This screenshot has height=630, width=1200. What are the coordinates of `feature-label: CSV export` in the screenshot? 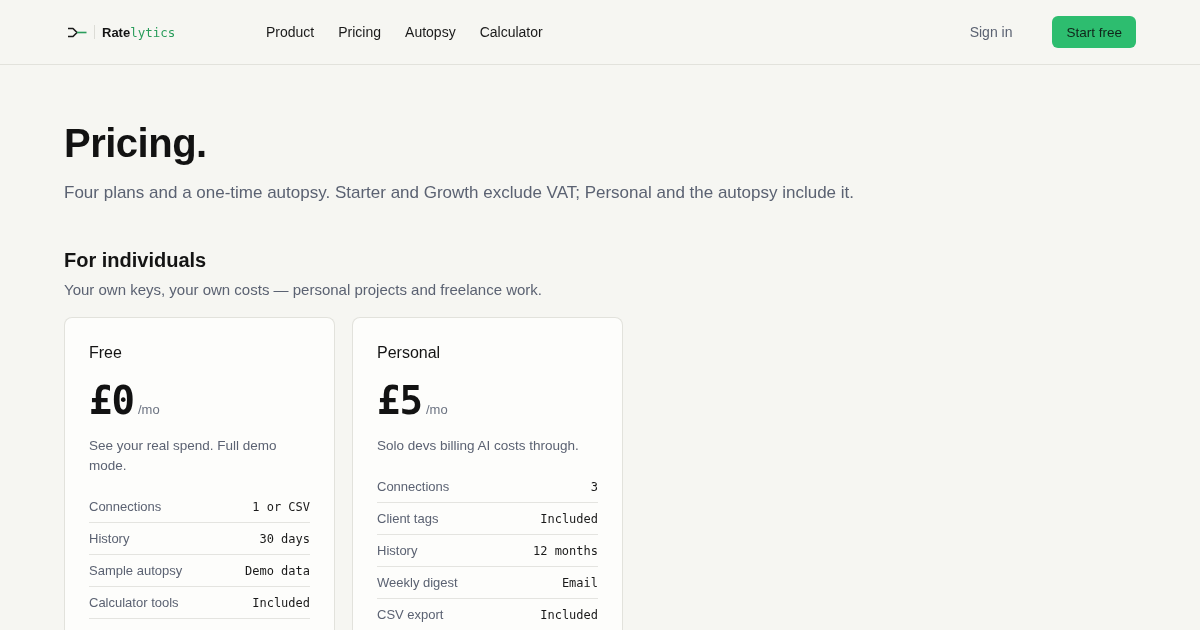 It's located at (410, 614).